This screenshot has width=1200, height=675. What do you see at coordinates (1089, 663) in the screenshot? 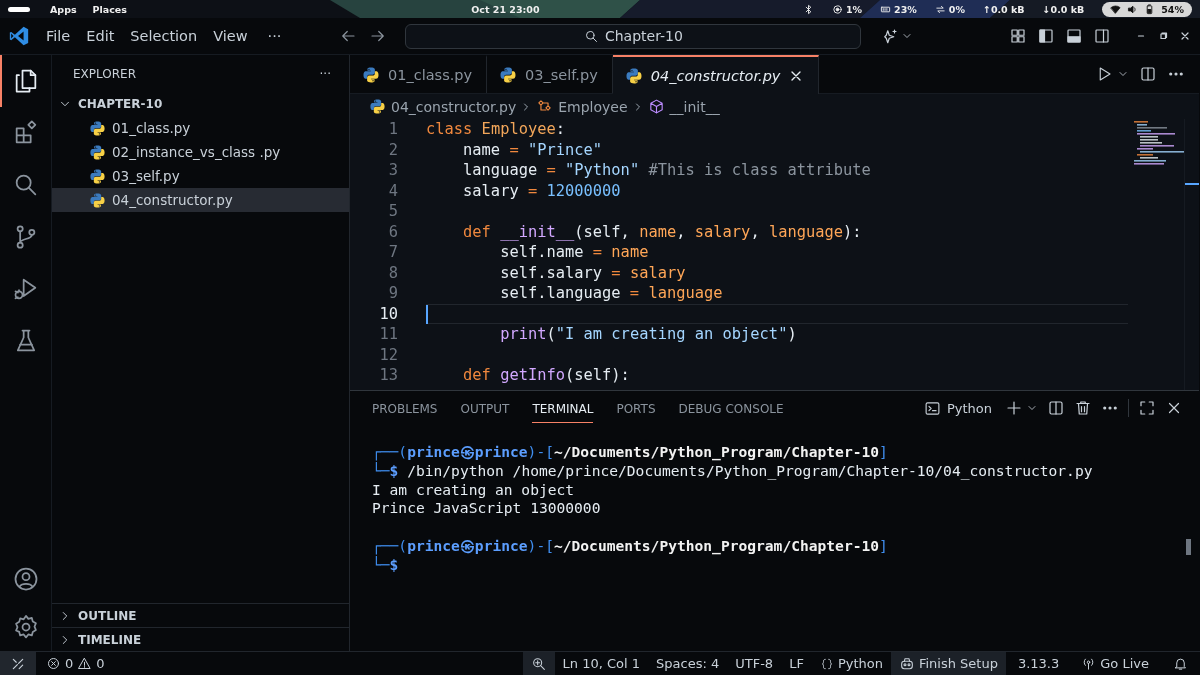
I see `broadcast-icon` at bounding box center [1089, 663].